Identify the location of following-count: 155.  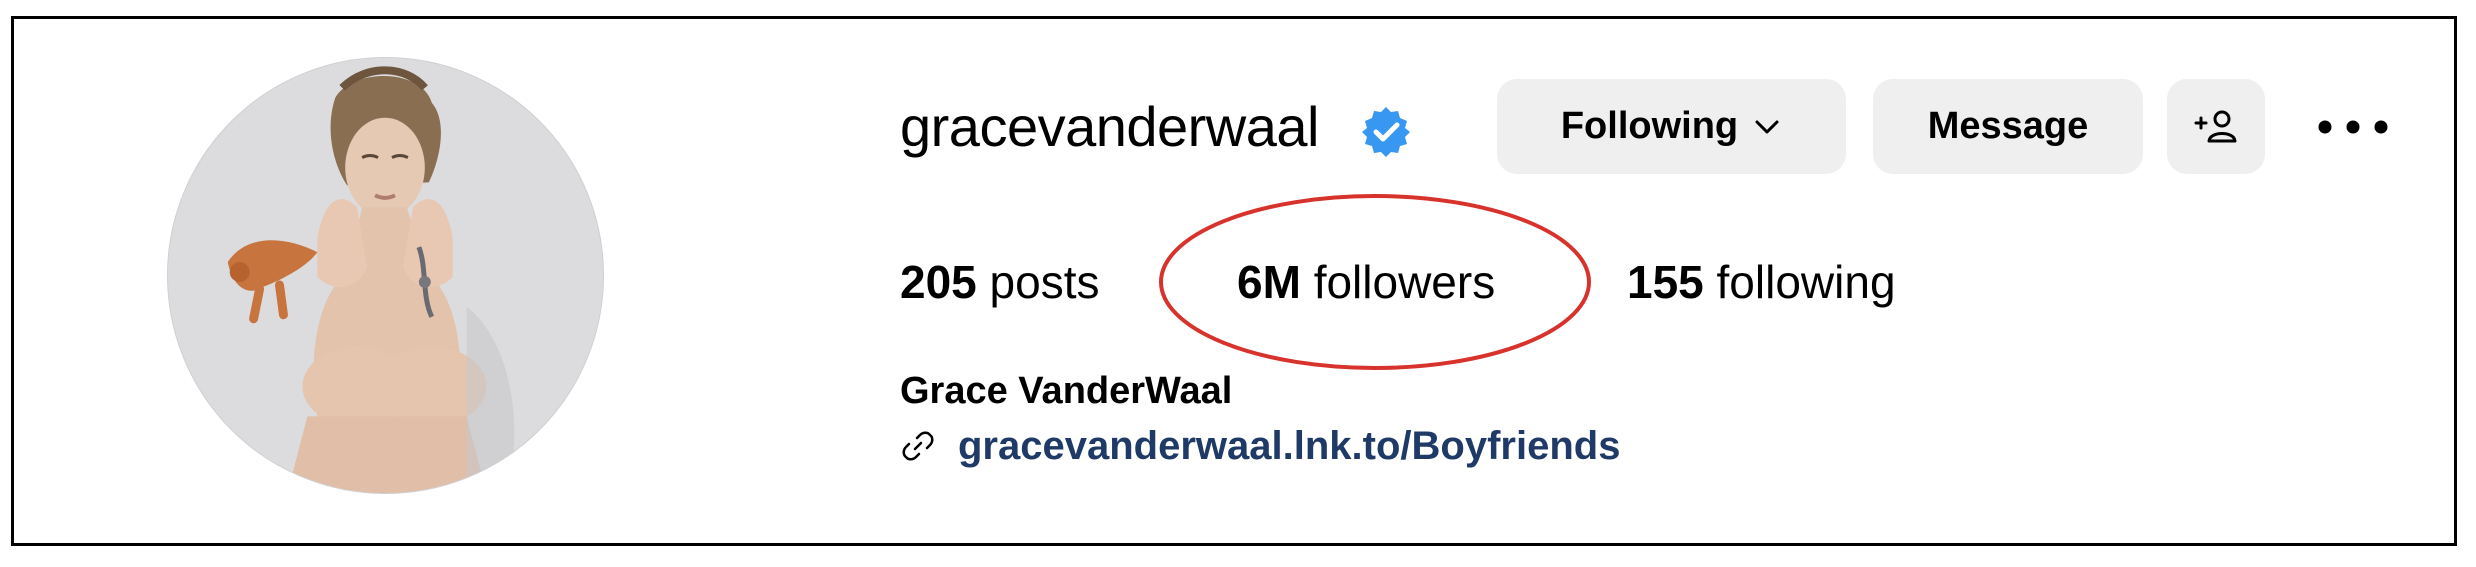
(1665, 282).